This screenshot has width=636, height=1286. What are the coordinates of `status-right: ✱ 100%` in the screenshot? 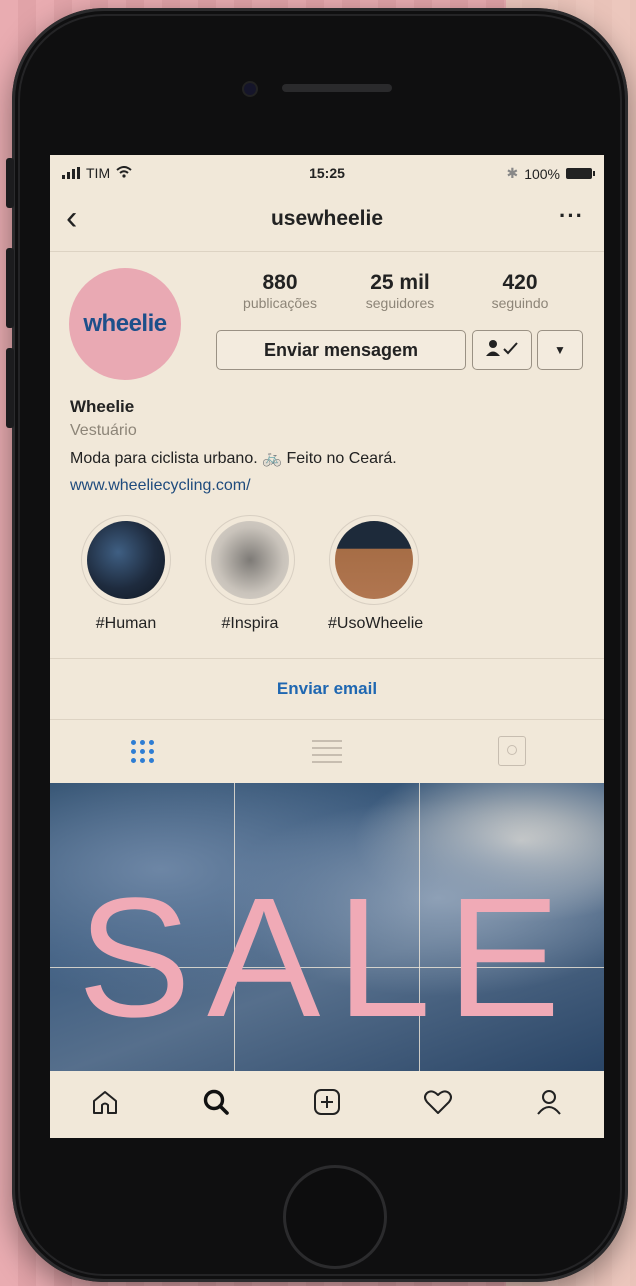 It's located at (550, 173).